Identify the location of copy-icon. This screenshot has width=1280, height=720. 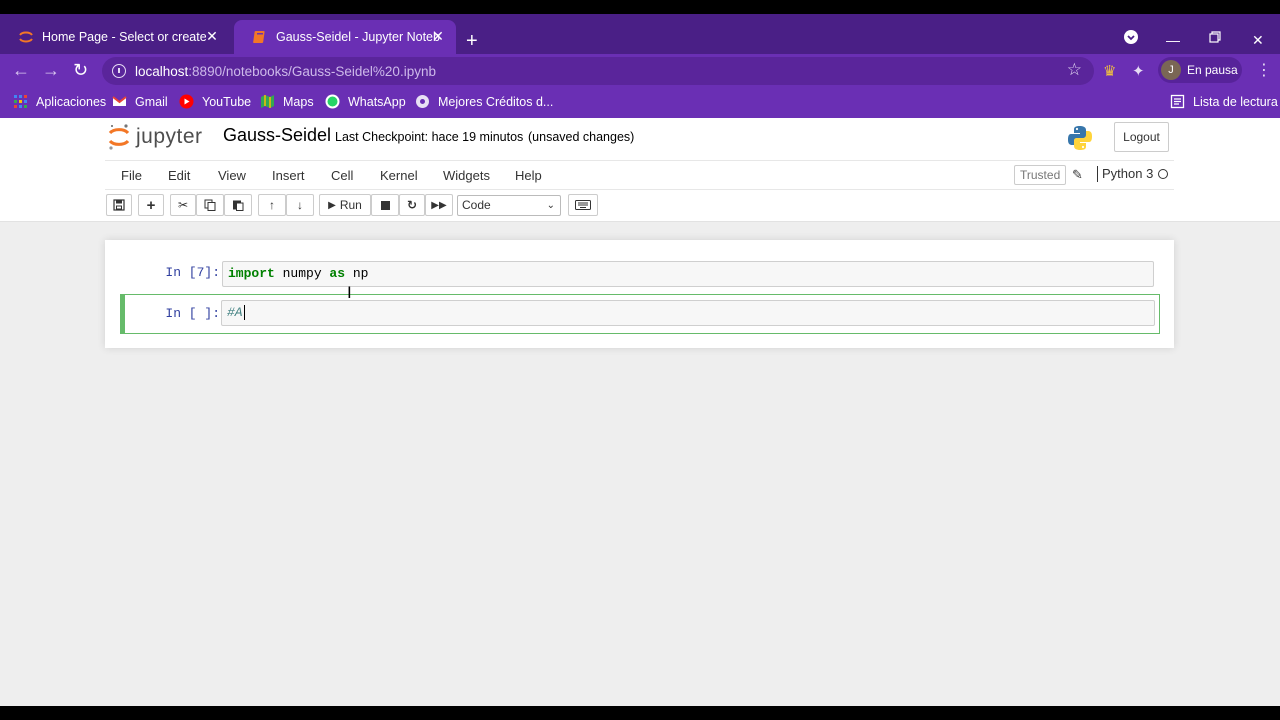
(210, 205).